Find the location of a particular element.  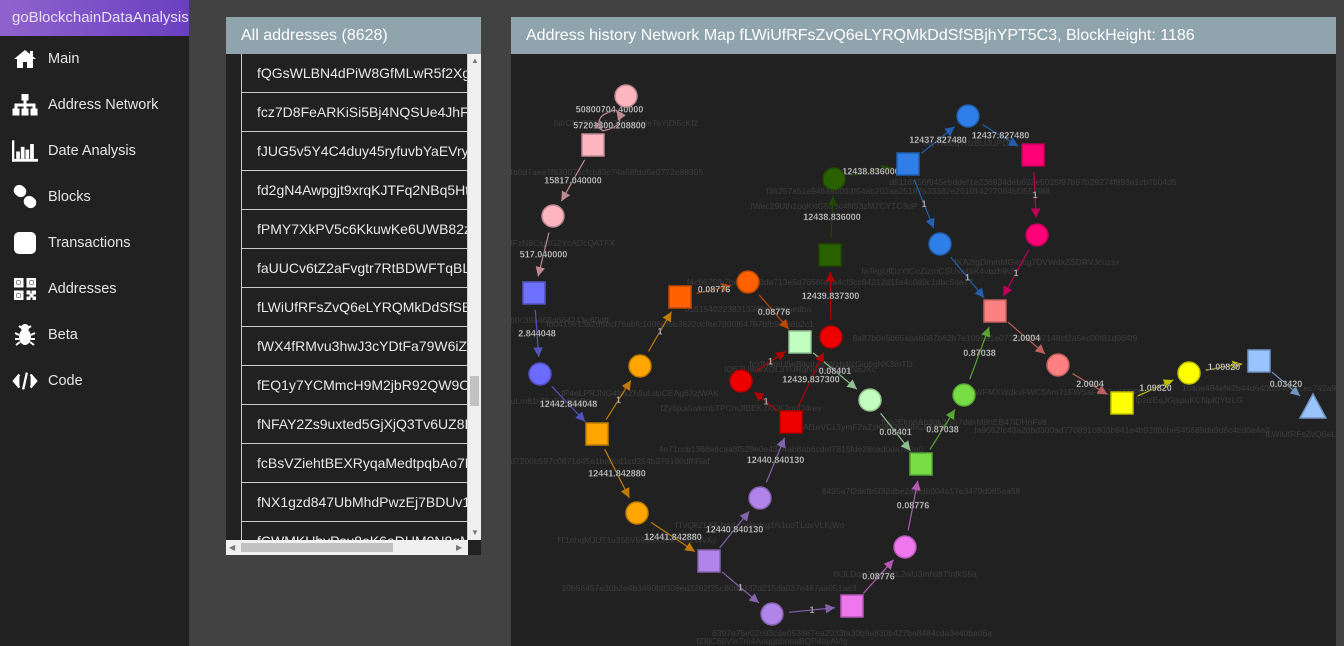

sidebar-item-beta: Beta is located at coordinates (94, 335).